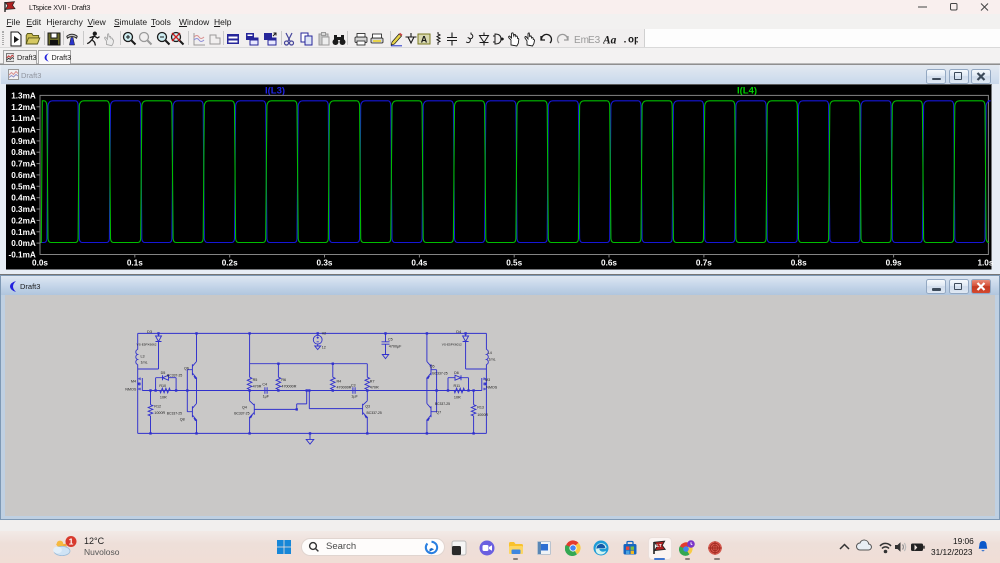 Image resolution: width=1000 pixels, height=563 pixels. Describe the element at coordinates (23, 141) in the screenshot. I see `svg-text: 0.9mA` at that location.